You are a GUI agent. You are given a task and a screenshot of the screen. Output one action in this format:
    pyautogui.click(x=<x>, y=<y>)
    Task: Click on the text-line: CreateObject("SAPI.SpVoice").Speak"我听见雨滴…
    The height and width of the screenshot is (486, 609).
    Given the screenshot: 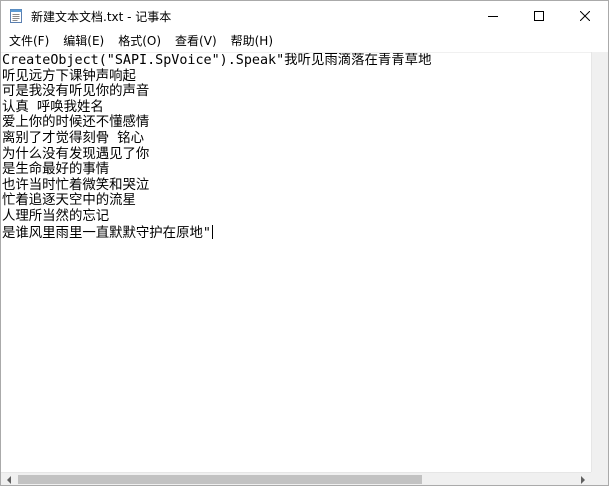 What is the action you would take?
    pyautogui.click(x=217, y=60)
    